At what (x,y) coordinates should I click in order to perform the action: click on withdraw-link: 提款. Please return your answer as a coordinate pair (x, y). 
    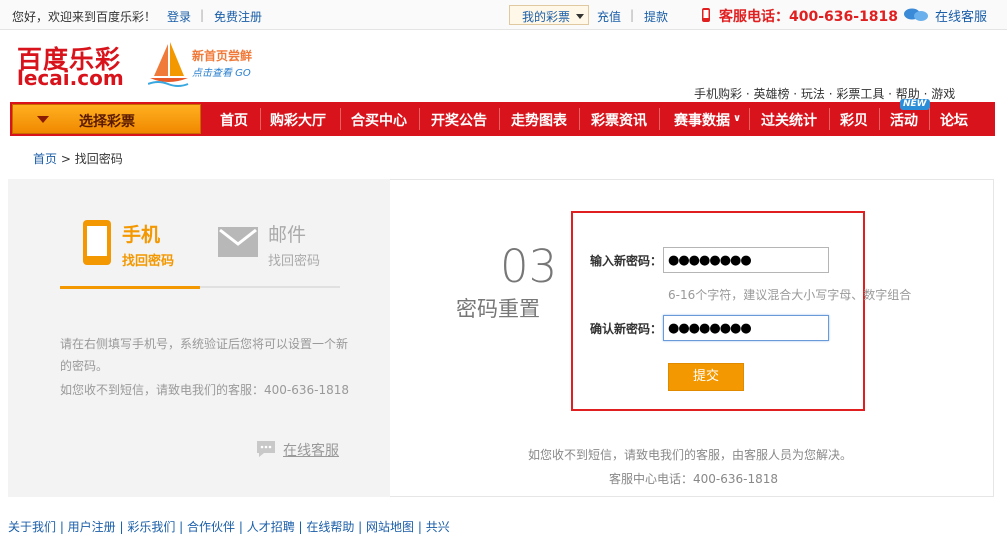
    Looking at the image, I should click on (656, 16).